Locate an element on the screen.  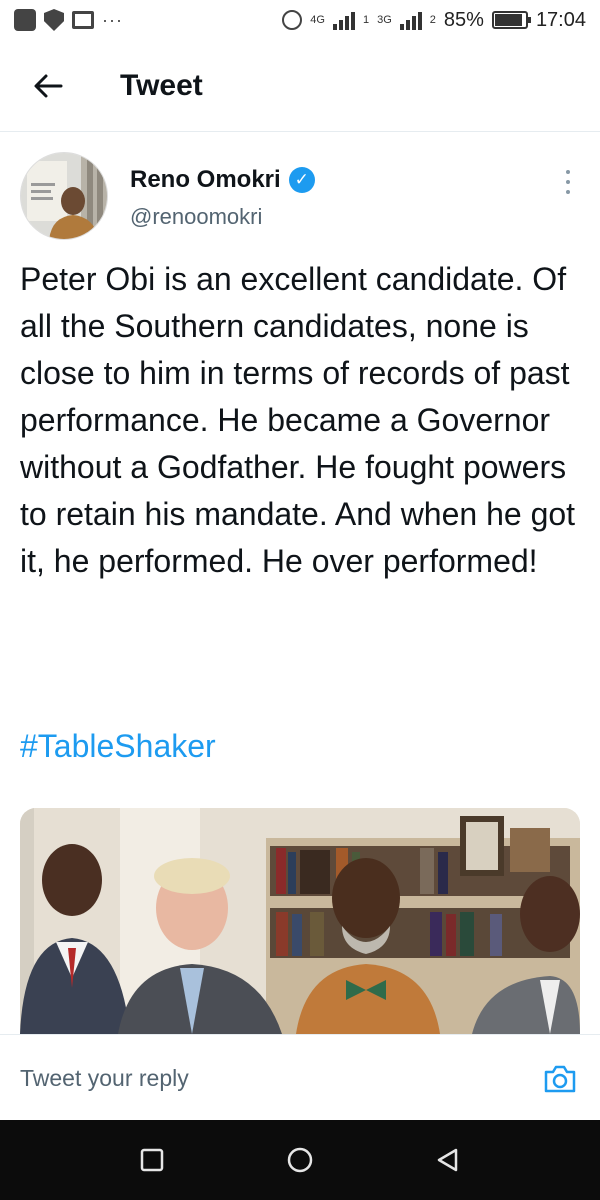
more-notifications-icon: ··· is located at coordinates (112, 19).